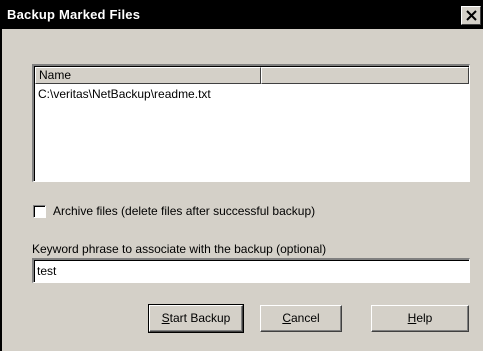 Image resolution: width=483 pixels, height=351 pixels. I want to click on close-icon, so click(471, 15).